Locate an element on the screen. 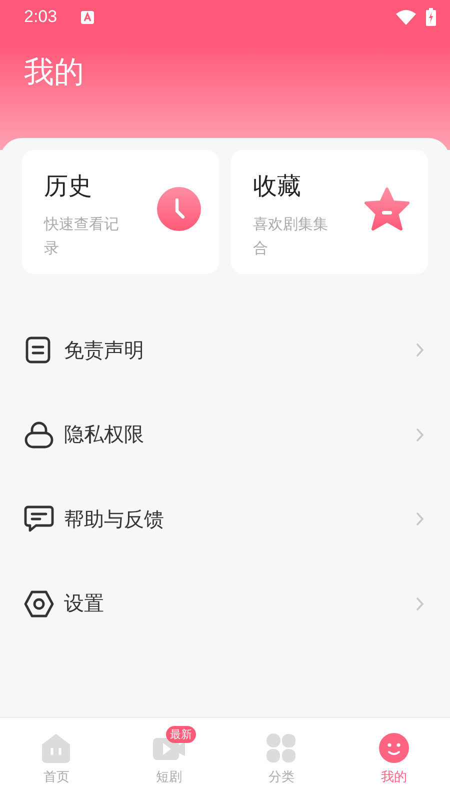 Image resolution: width=450 pixels, height=797 pixels. notification-icon is located at coordinates (87, 17).